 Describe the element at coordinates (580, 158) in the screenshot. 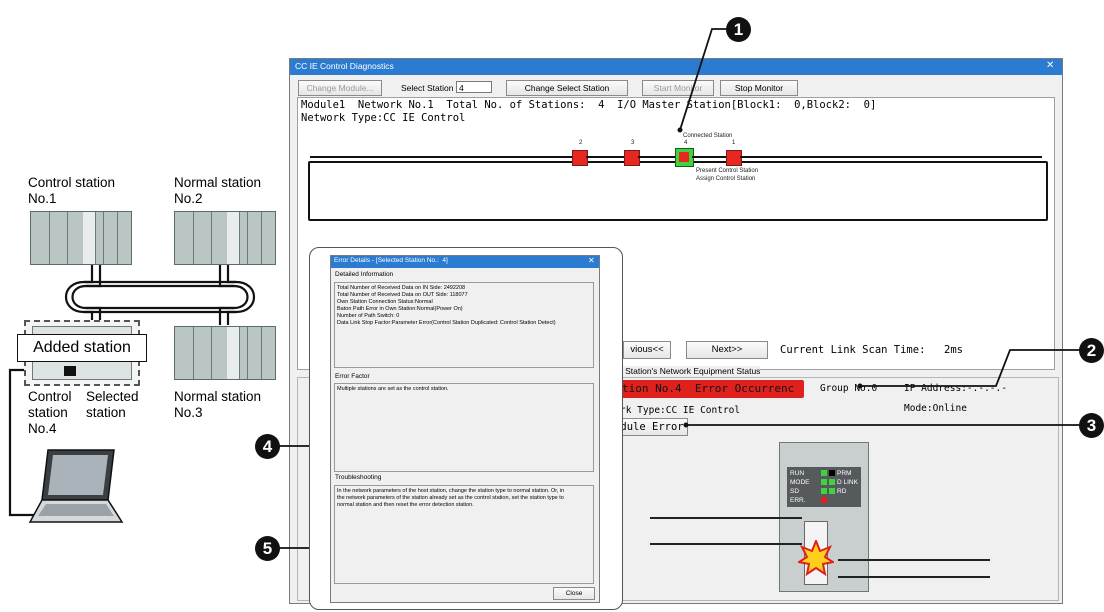

I see `station-2-error-icon` at that location.